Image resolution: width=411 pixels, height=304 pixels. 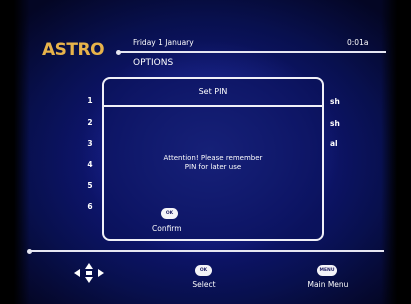 What do you see at coordinates (213, 106) in the screenshot?
I see `dialog-title-divider` at bounding box center [213, 106].